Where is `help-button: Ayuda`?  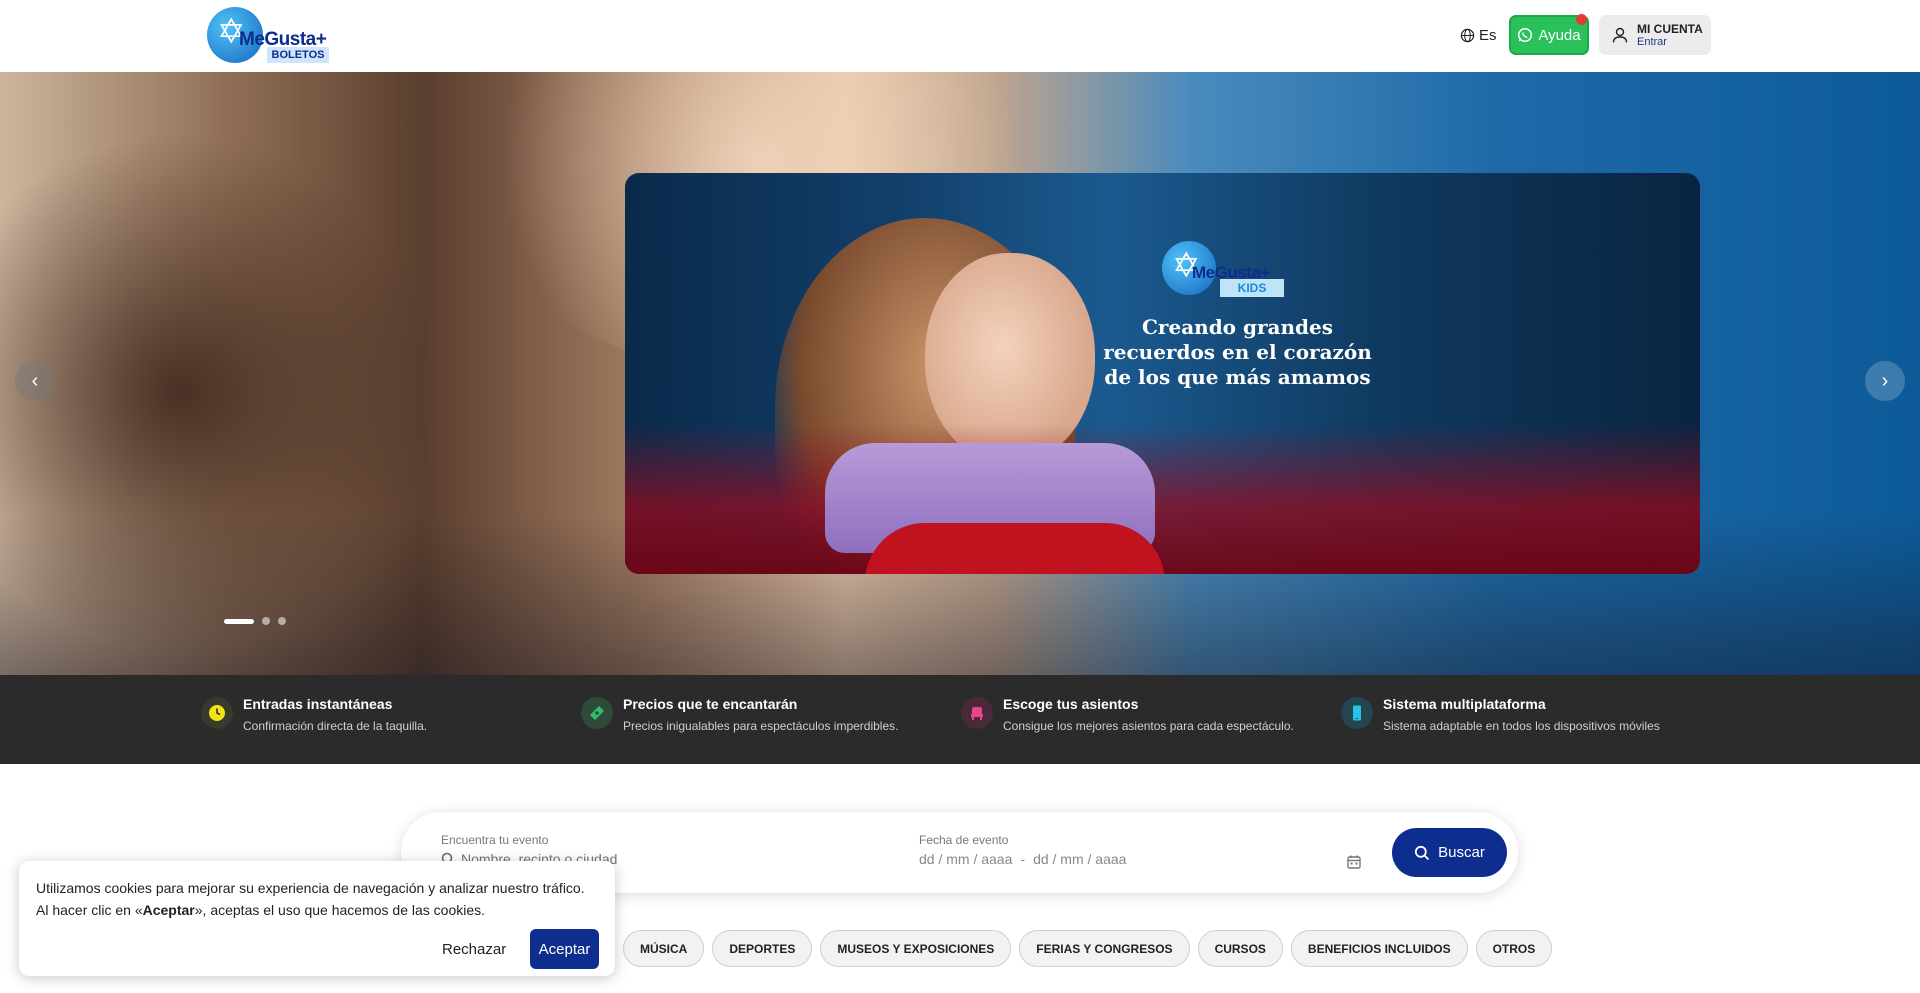 help-button: Ayuda is located at coordinates (1549, 34).